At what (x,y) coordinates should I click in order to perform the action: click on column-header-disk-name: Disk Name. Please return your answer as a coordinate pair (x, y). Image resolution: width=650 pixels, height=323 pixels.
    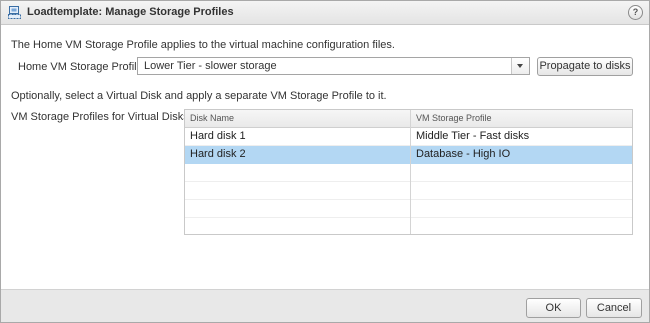
    Looking at the image, I should click on (297, 118).